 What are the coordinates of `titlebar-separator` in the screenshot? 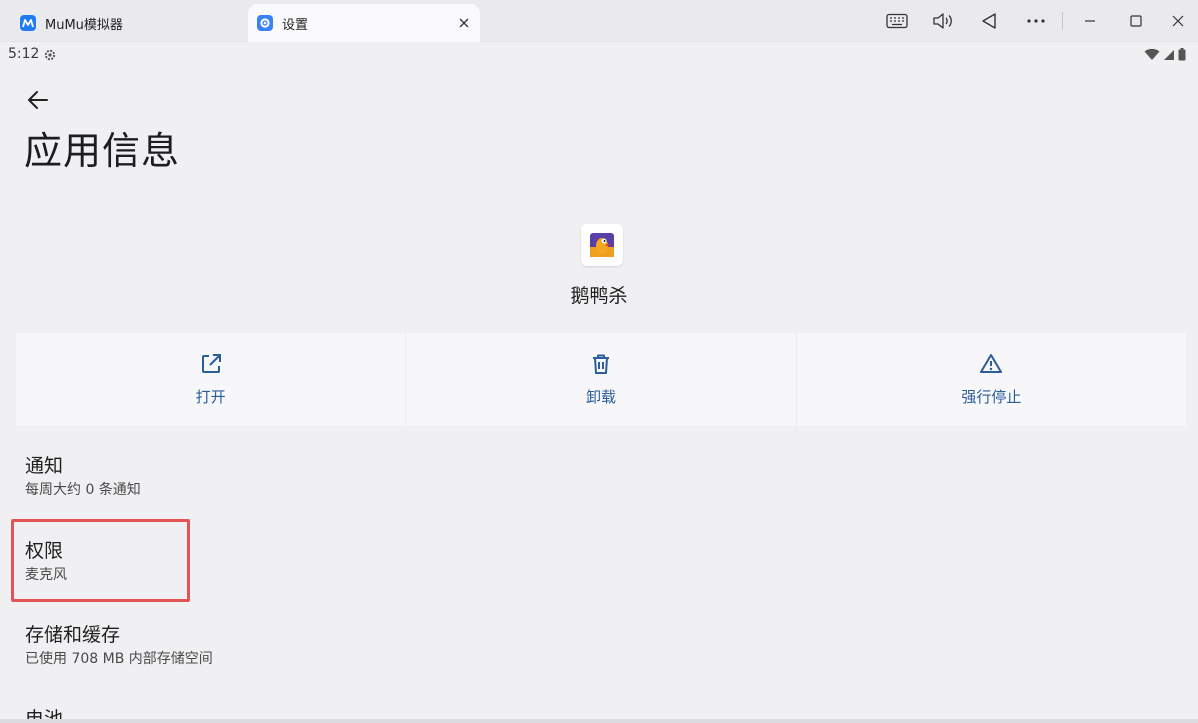 It's located at (1062, 21).